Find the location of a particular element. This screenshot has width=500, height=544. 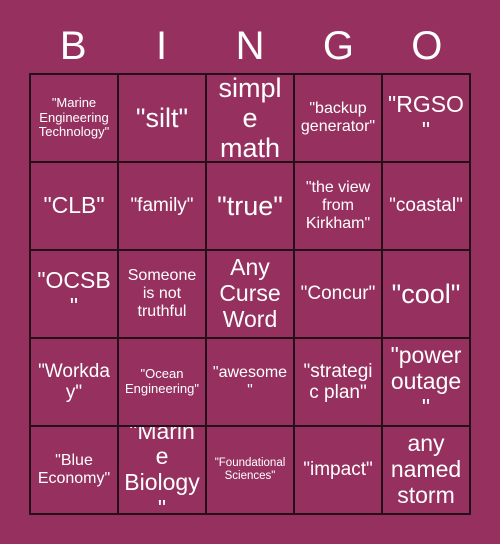

bingo-cell: "the view from Kirkham" is located at coordinates (339, 207).